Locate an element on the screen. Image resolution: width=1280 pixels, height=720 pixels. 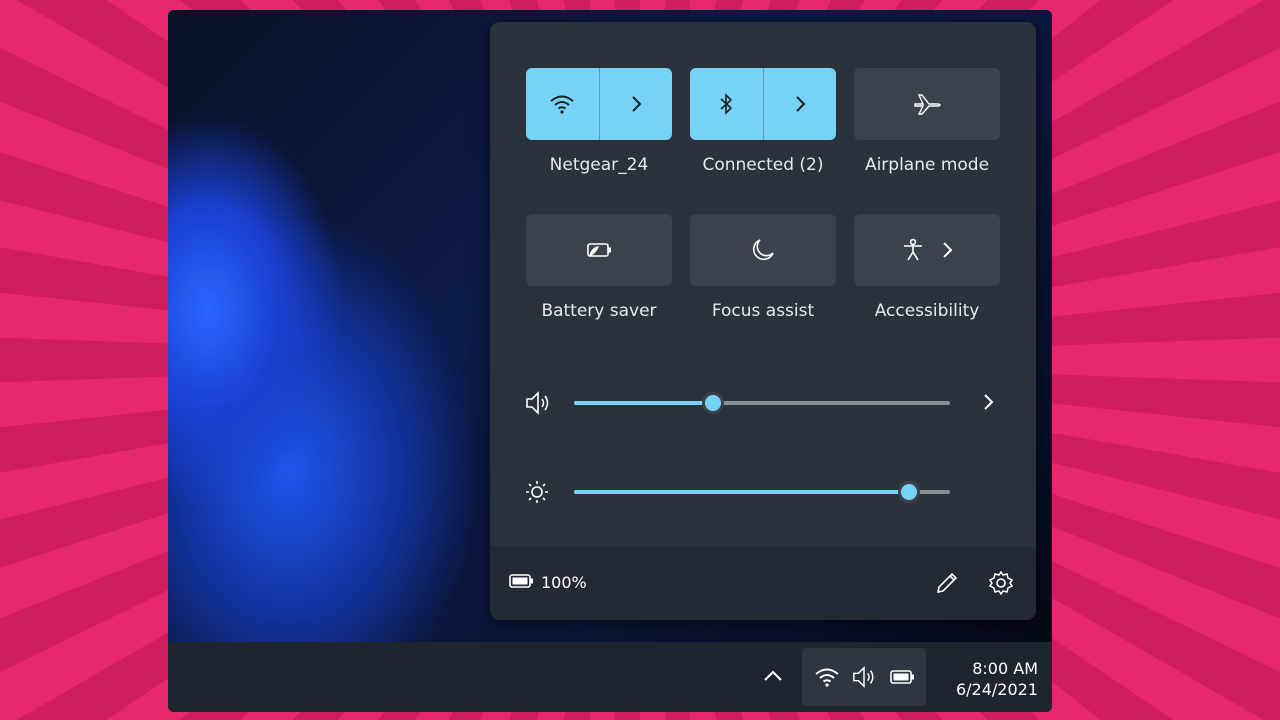
bluetooth-icon is located at coordinates (726, 104).